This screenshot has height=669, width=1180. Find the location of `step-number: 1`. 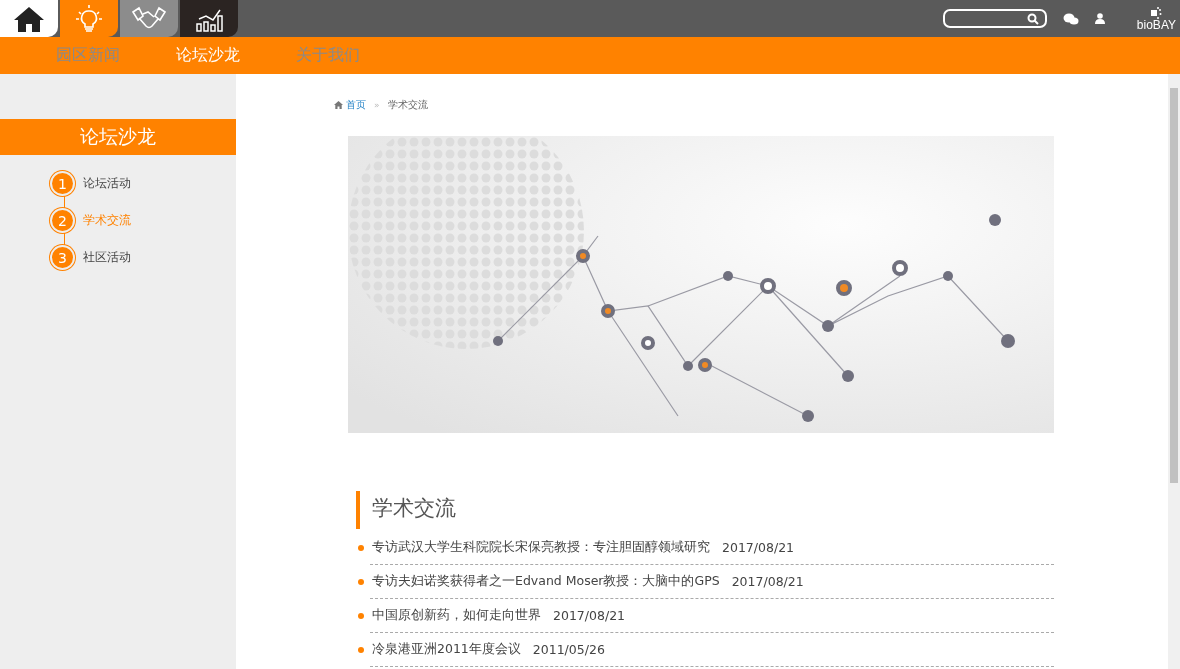

step-number: 1 is located at coordinates (62, 183).